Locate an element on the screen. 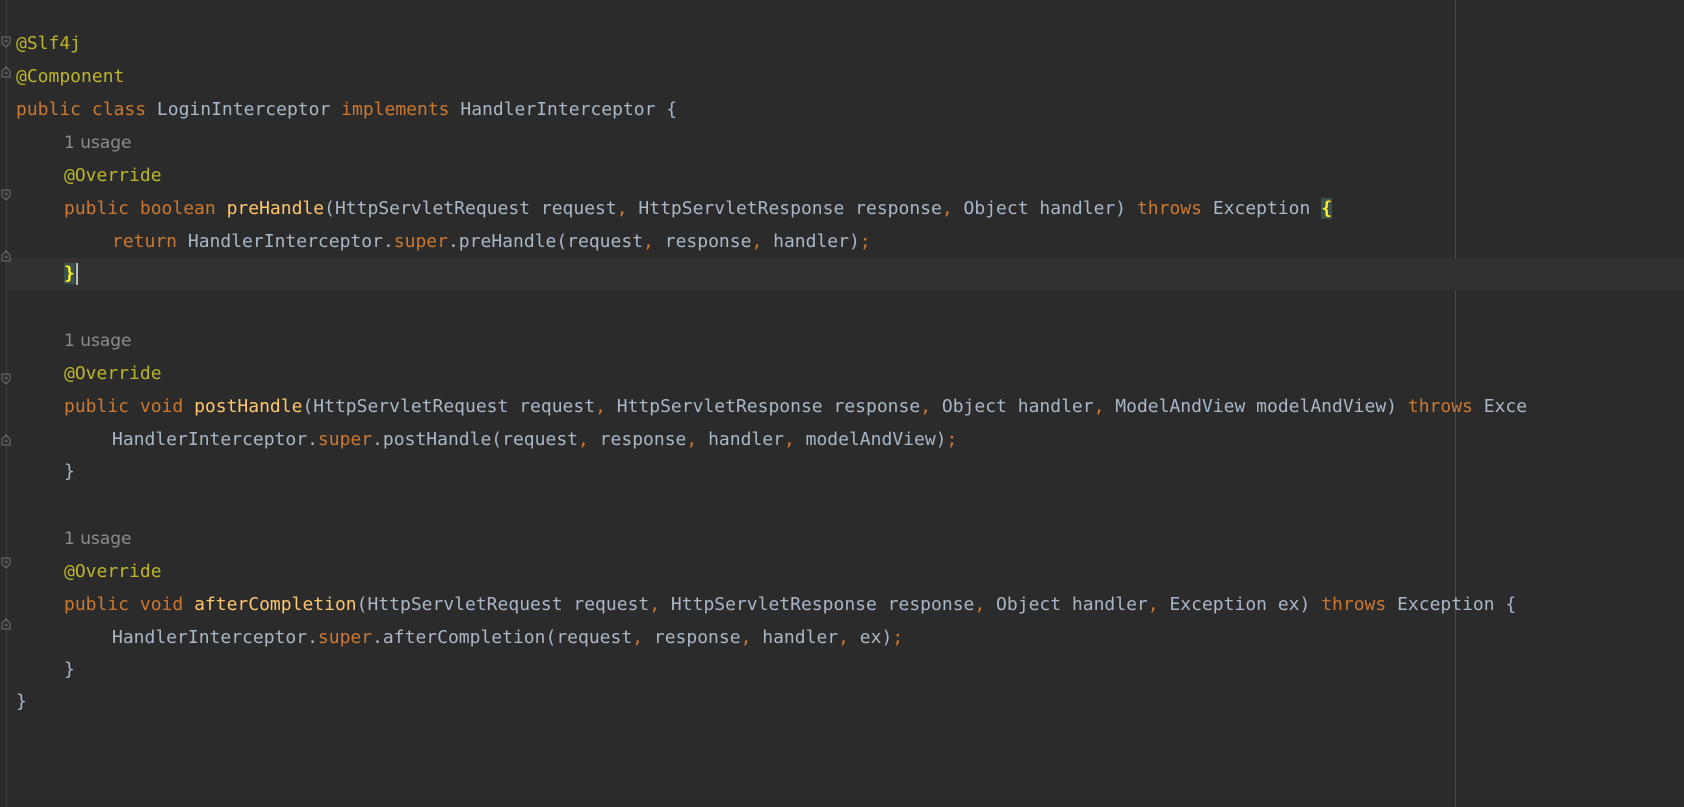 The image size is (1684, 807). text-caret is located at coordinates (76, 274).